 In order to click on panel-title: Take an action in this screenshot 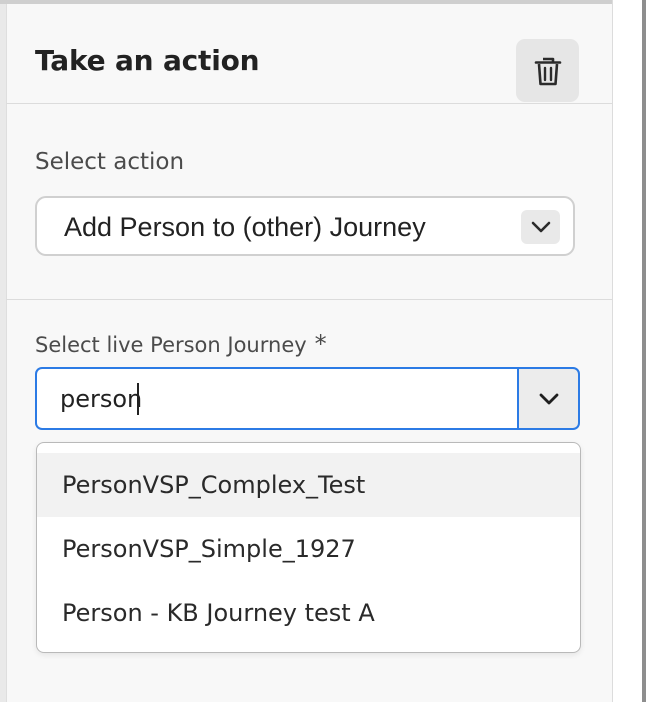, I will do `click(147, 60)`.